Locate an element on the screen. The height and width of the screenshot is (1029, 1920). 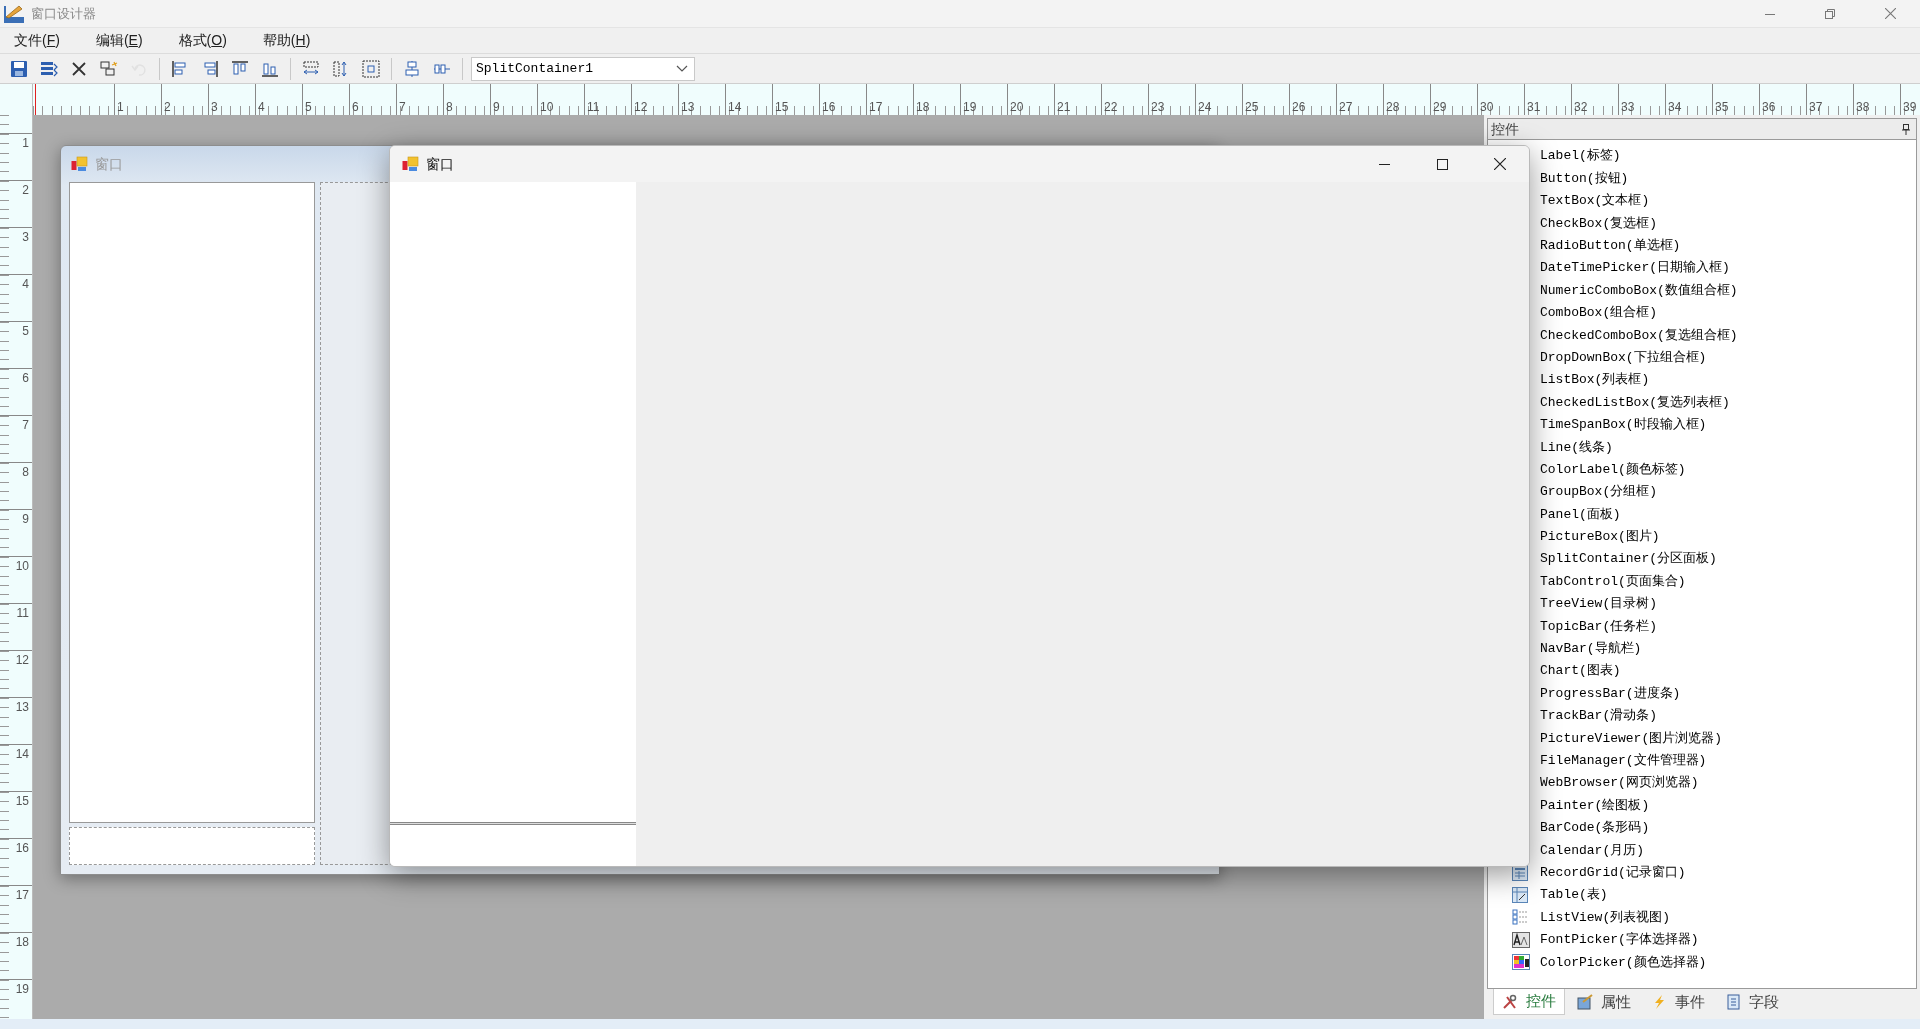
toolbox-item: WebBrowser(网页浏览器) is located at coordinates (1728, 783).